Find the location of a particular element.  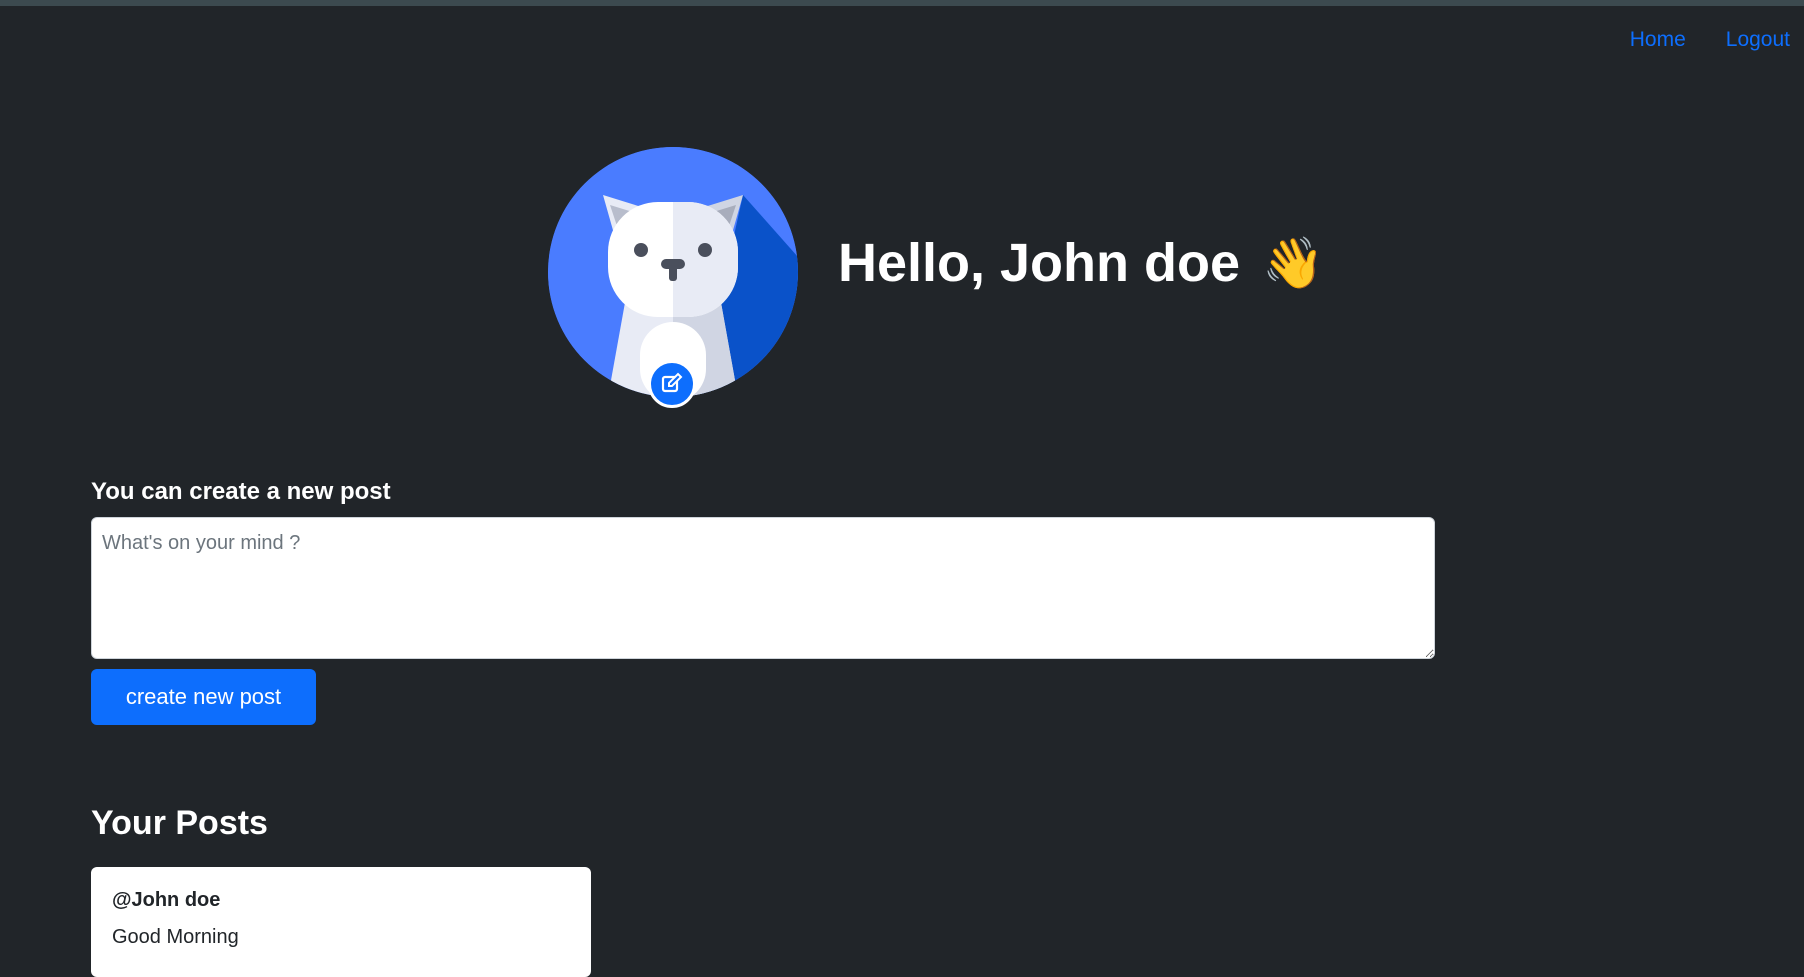

your-posts-heading: Your Posts is located at coordinates (179, 823).